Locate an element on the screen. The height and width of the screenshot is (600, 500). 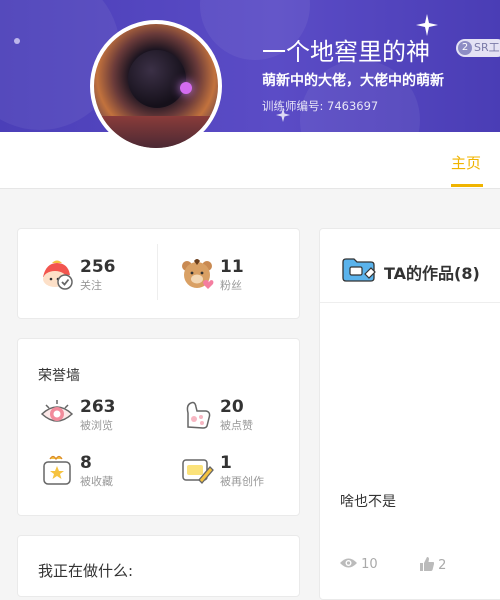
level-badge: 2 SR工 is located at coordinates (478, 48).